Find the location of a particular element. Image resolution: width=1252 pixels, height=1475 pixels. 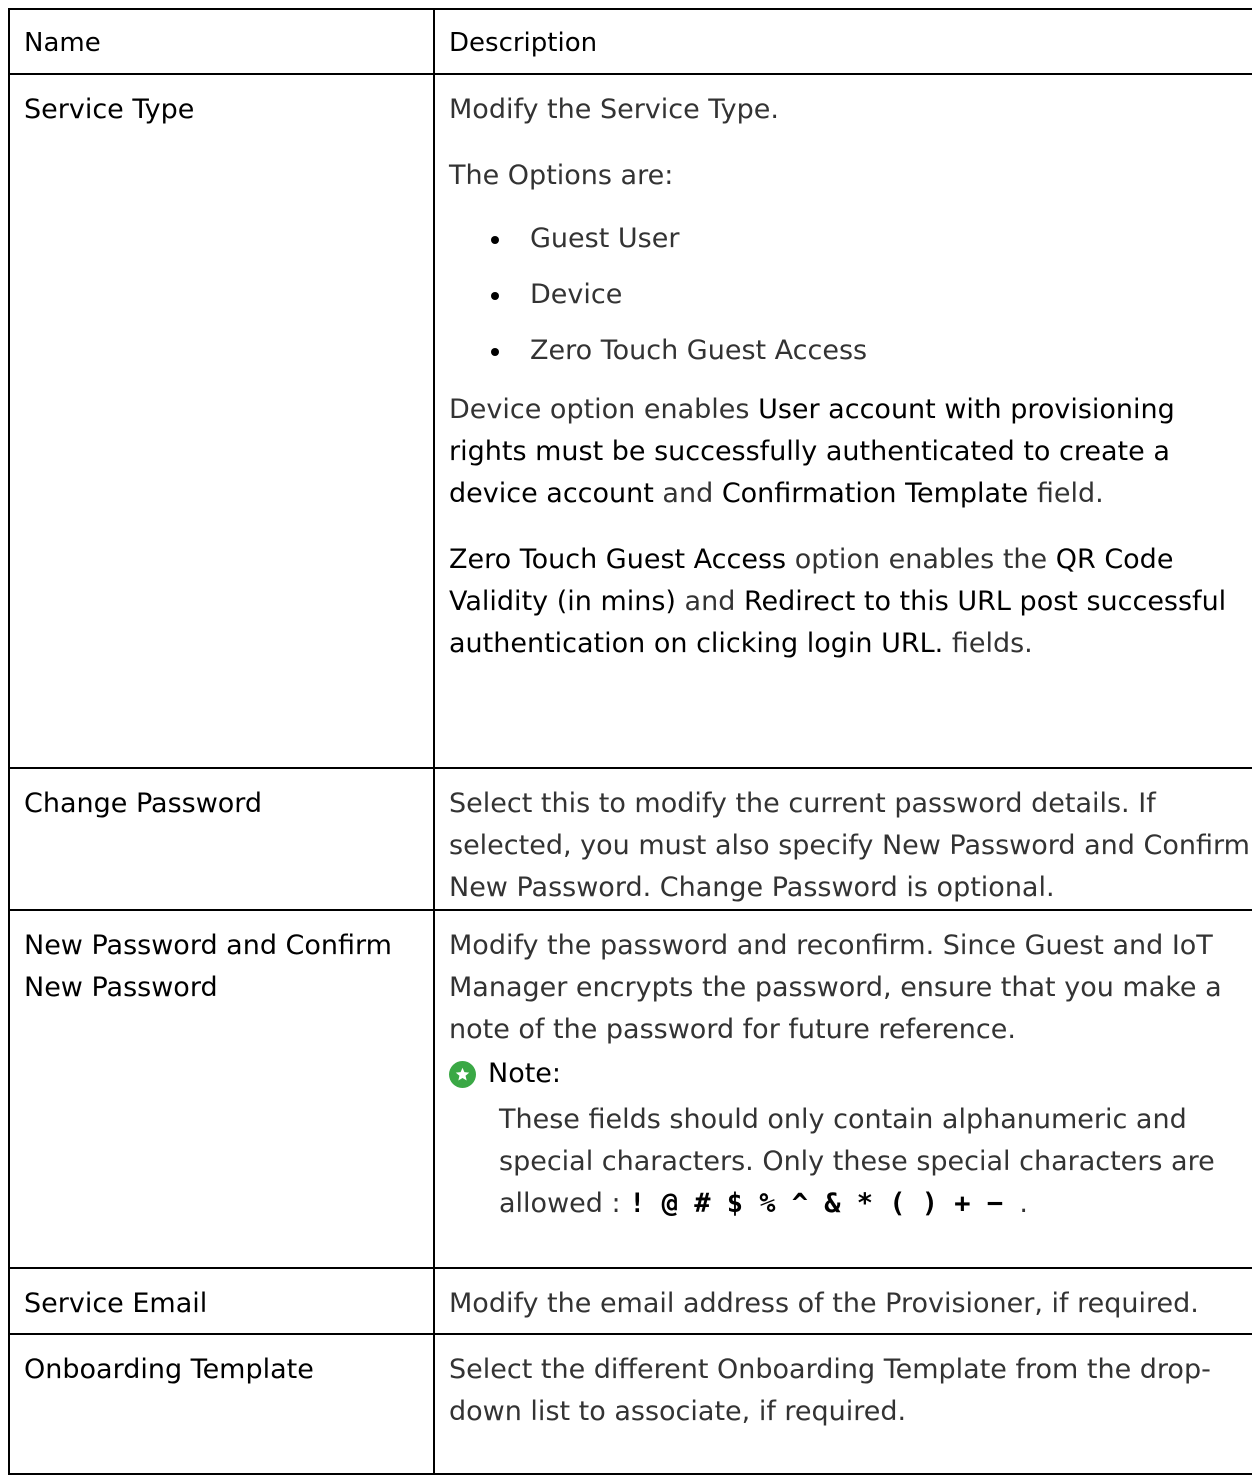

header-name: Name is located at coordinates (221, 41).